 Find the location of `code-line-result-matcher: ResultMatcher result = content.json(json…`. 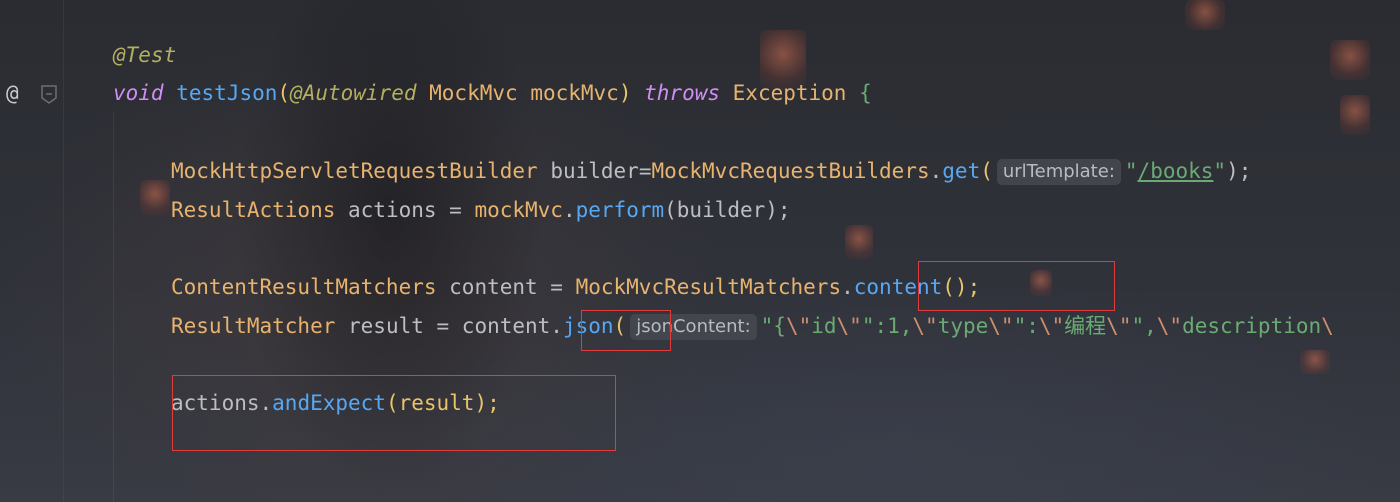

code-line-result-matcher: ResultMatcher result = content.json(json… is located at coordinates (752, 327).